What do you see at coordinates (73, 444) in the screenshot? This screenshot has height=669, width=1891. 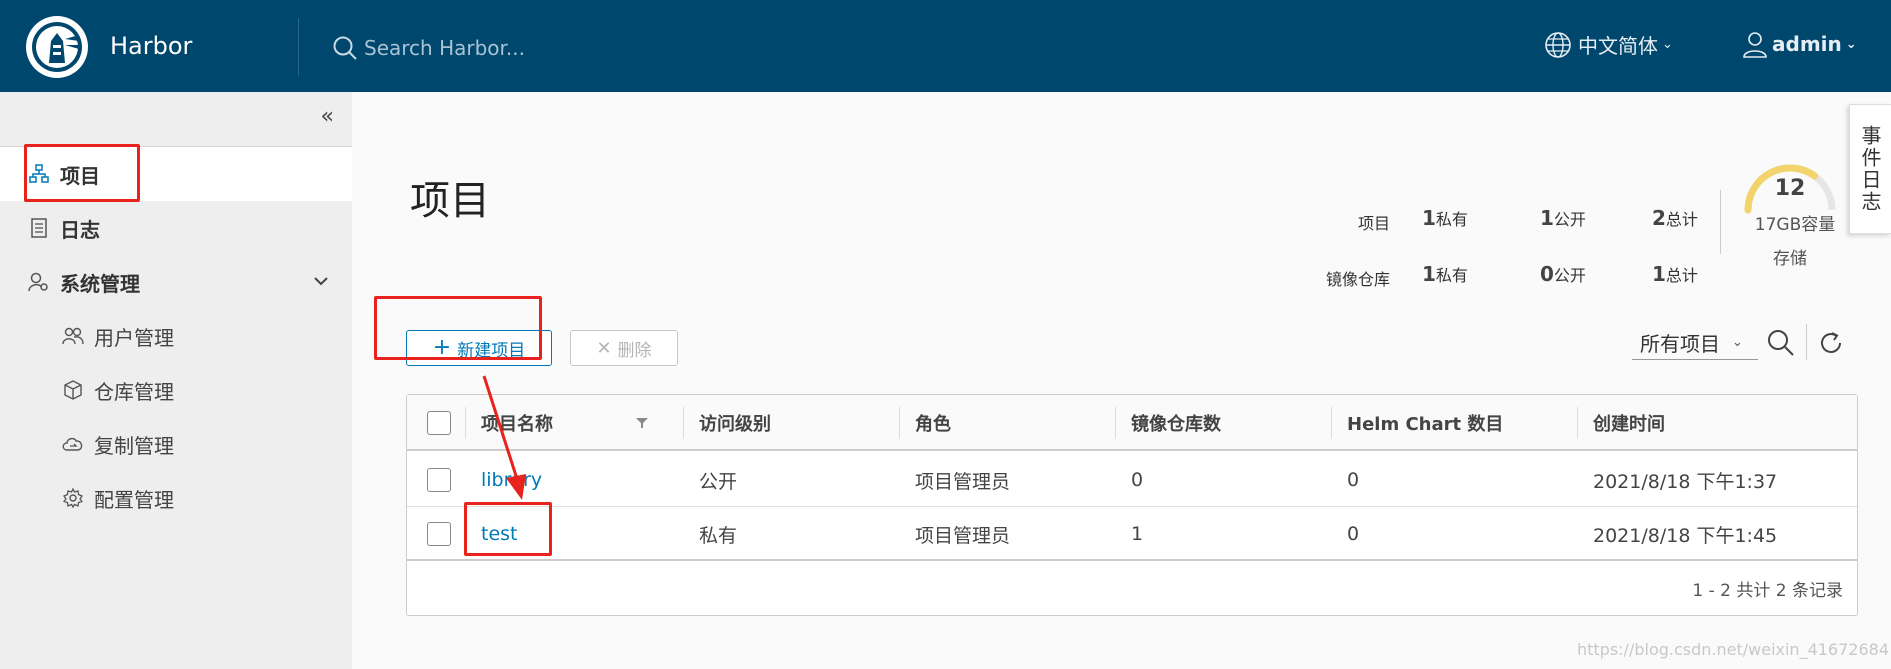 I see `cloud-sync-icon` at bounding box center [73, 444].